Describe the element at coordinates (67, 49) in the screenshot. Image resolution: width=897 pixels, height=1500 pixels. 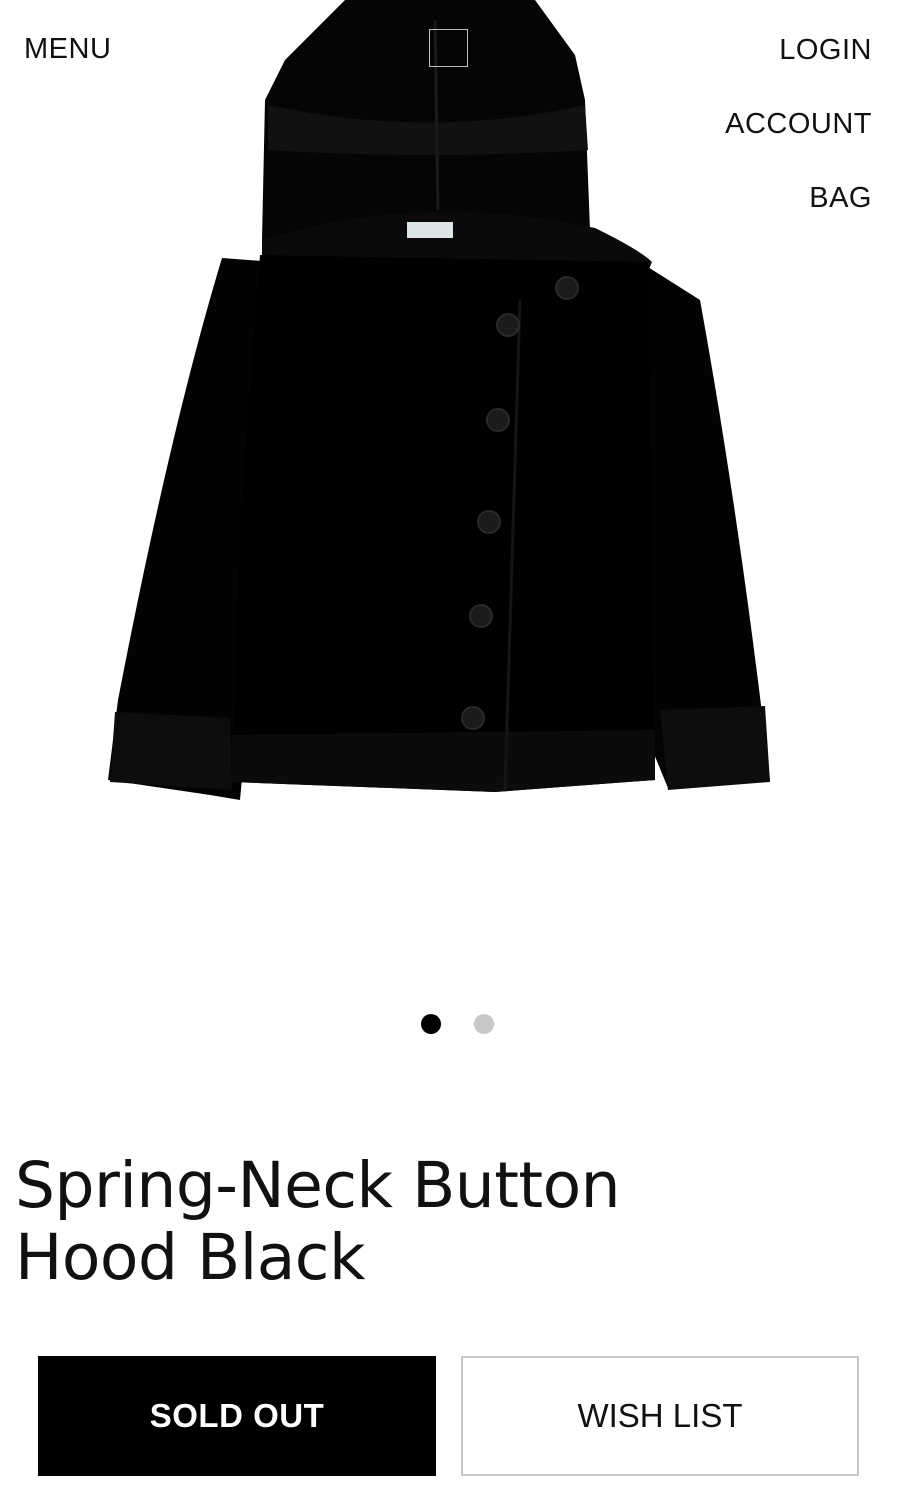
I see `menu-link: MENU` at that location.